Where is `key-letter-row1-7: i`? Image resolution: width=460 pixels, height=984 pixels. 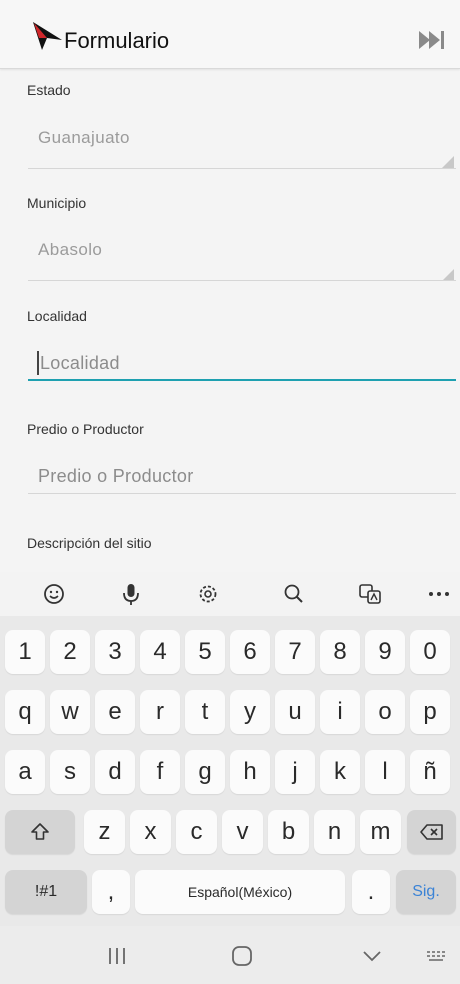 key-letter-row1-7: i is located at coordinates (340, 712).